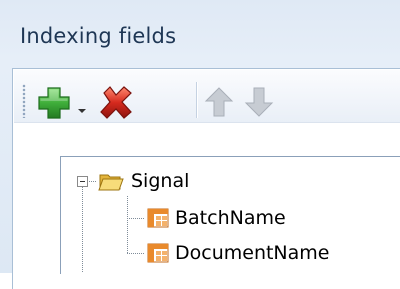  What do you see at coordinates (24, 101) in the screenshot?
I see `toolbar-grip` at bounding box center [24, 101].